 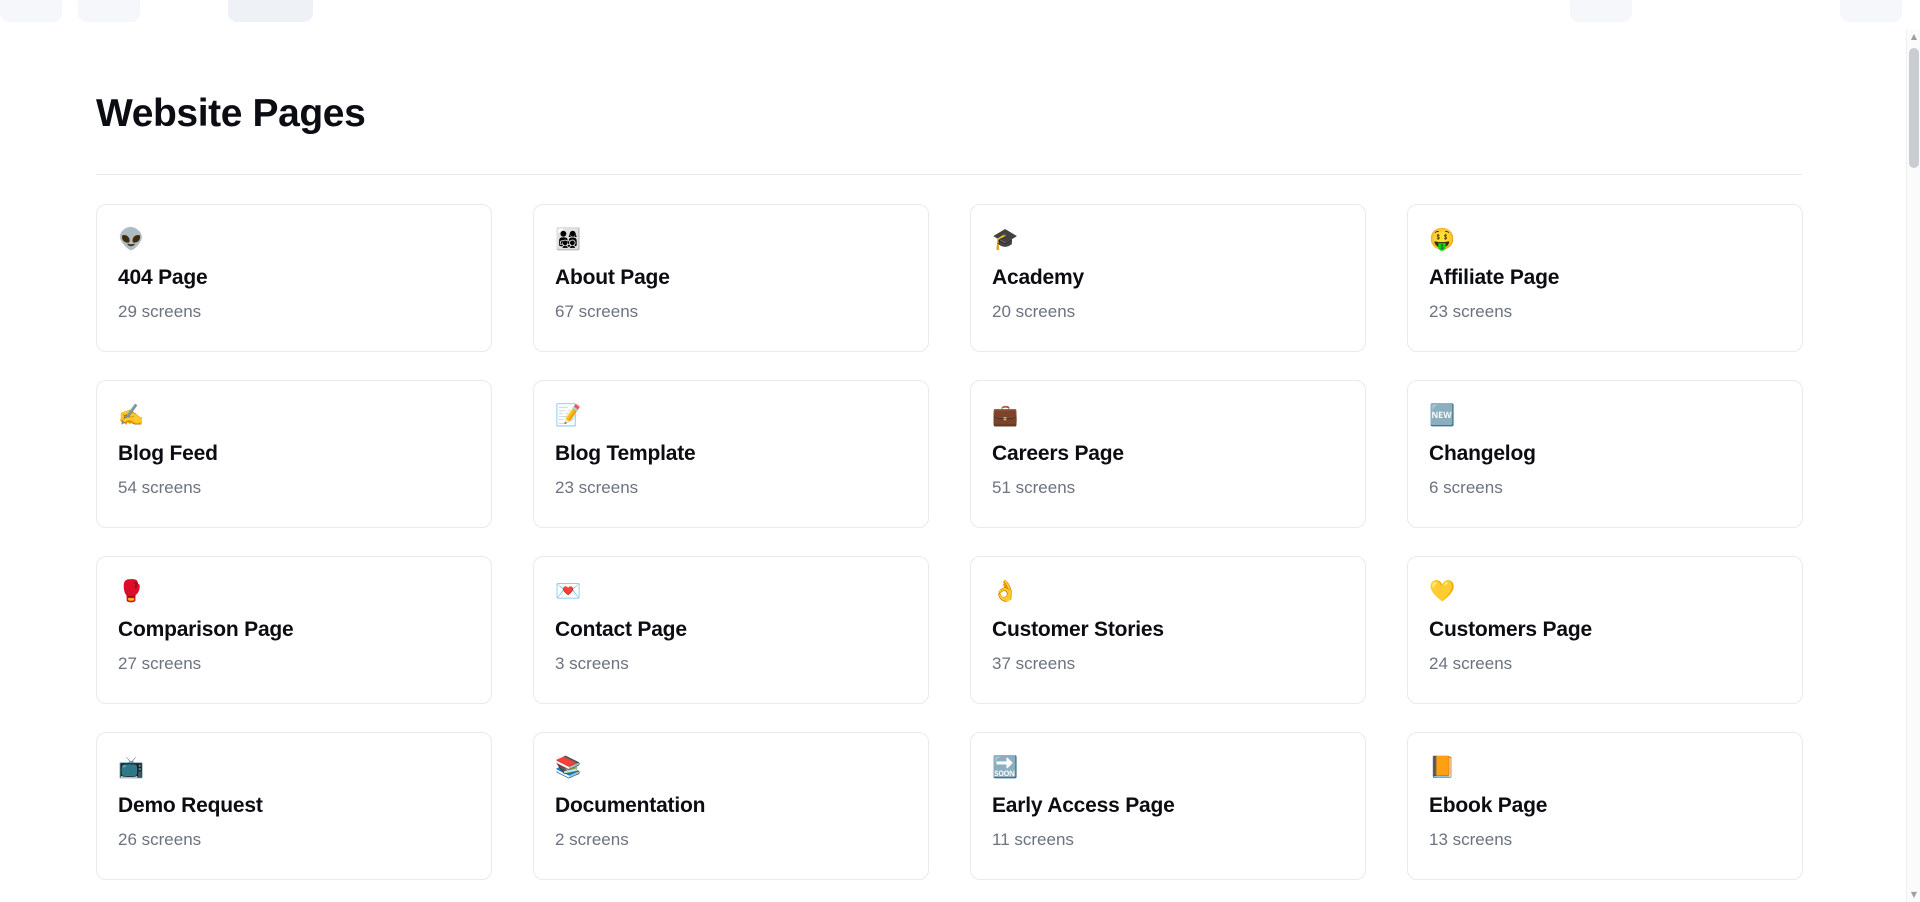 What do you see at coordinates (592, 664) in the screenshot?
I see `page-card-screen-count: 3 screens` at bounding box center [592, 664].